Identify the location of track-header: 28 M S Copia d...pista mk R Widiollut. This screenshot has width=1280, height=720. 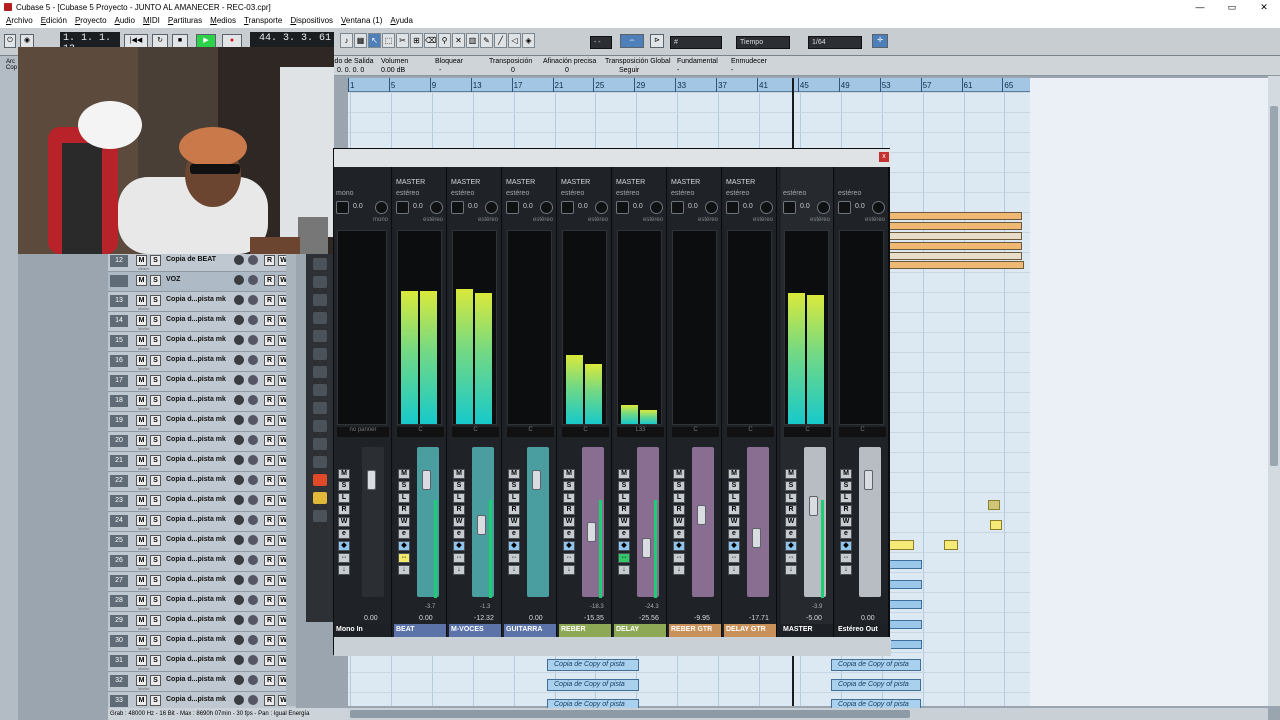
(202, 602).